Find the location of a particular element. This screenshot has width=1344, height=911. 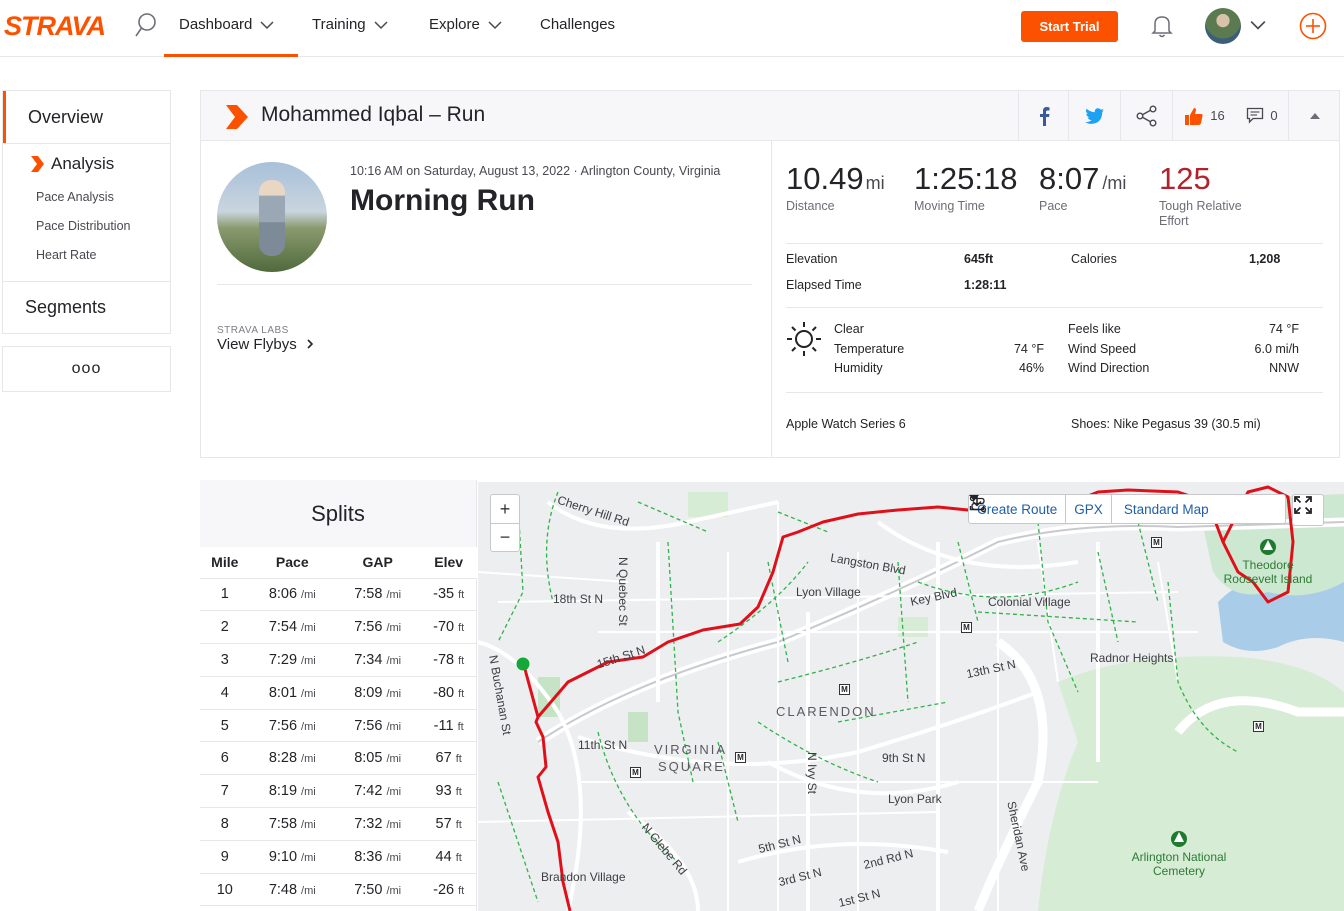

split-pace: 8:01/mi is located at coordinates (292, 693).